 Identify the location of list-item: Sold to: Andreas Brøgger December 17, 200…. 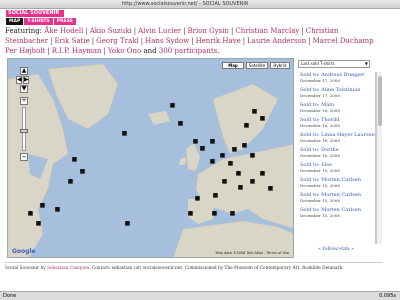
(337, 77).